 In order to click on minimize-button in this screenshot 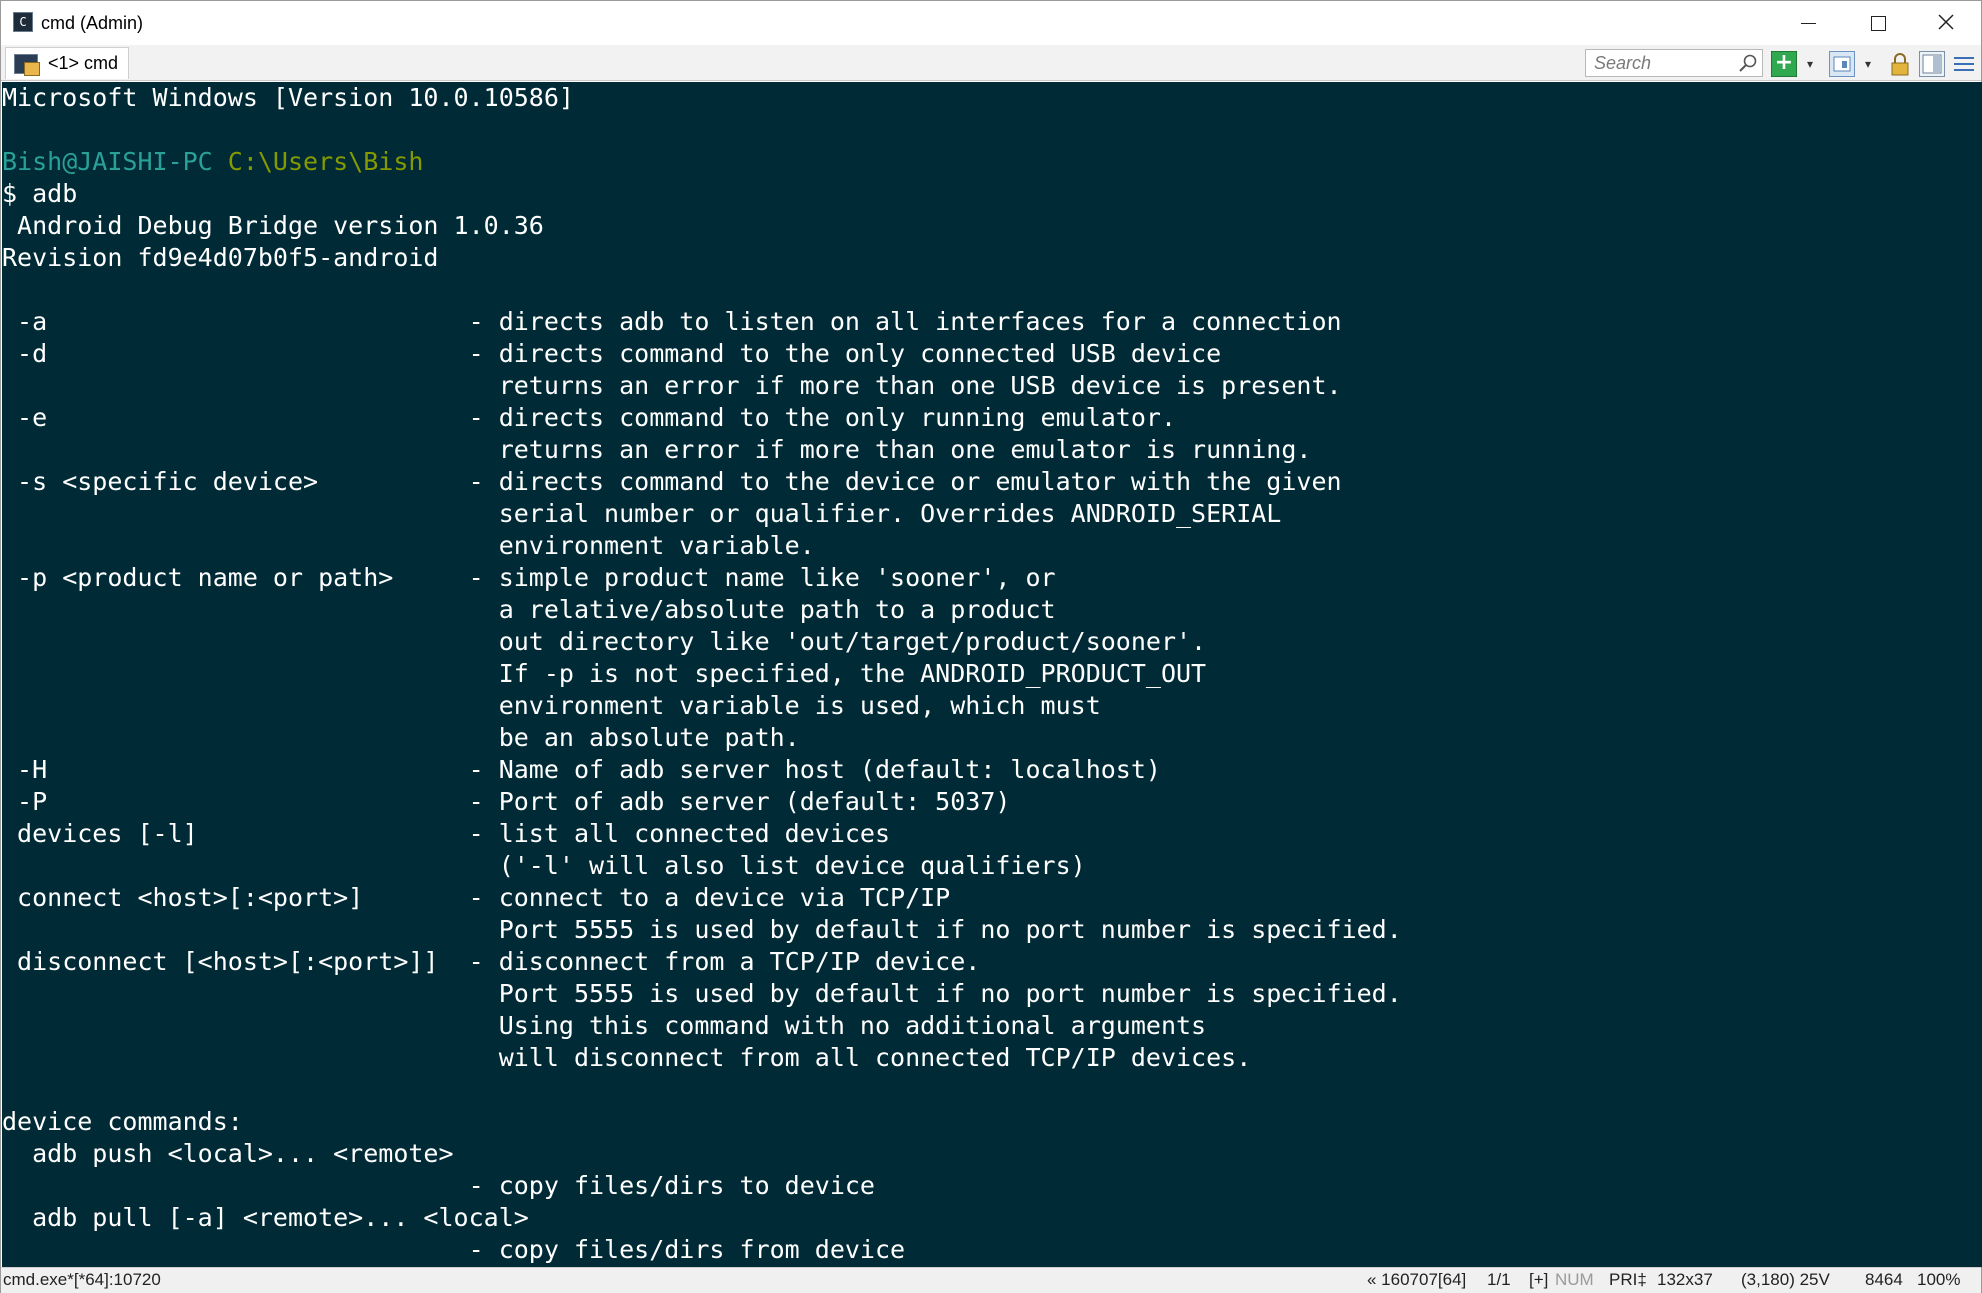, I will do `click(1808, 23)`.